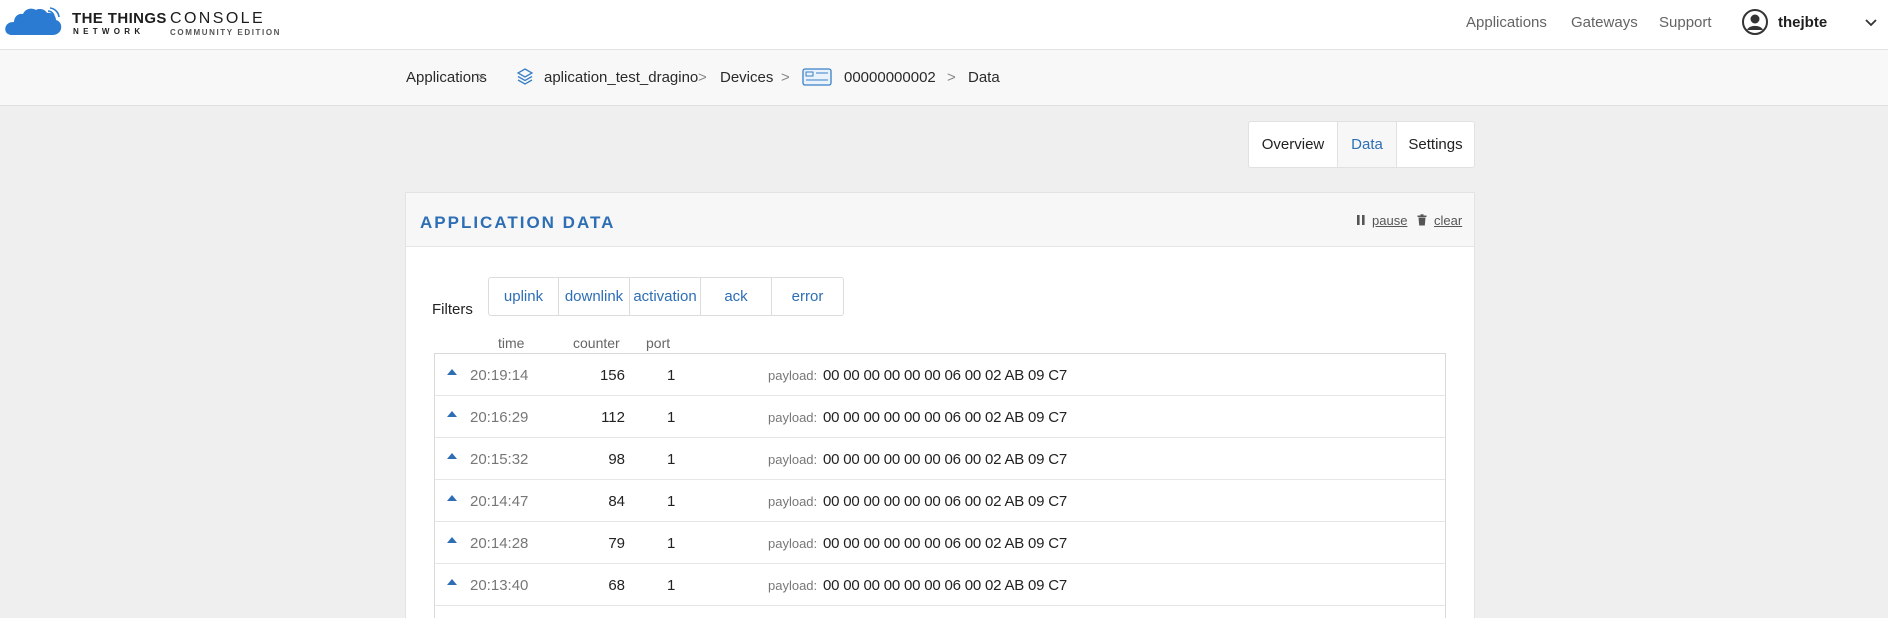 The width and height of the screenshot is (1888, 618). What do you see at coordinates (518, 222) in the screenshot?
I see `panel-title: APPLICATION DATA` at bounding box center [518, 222].